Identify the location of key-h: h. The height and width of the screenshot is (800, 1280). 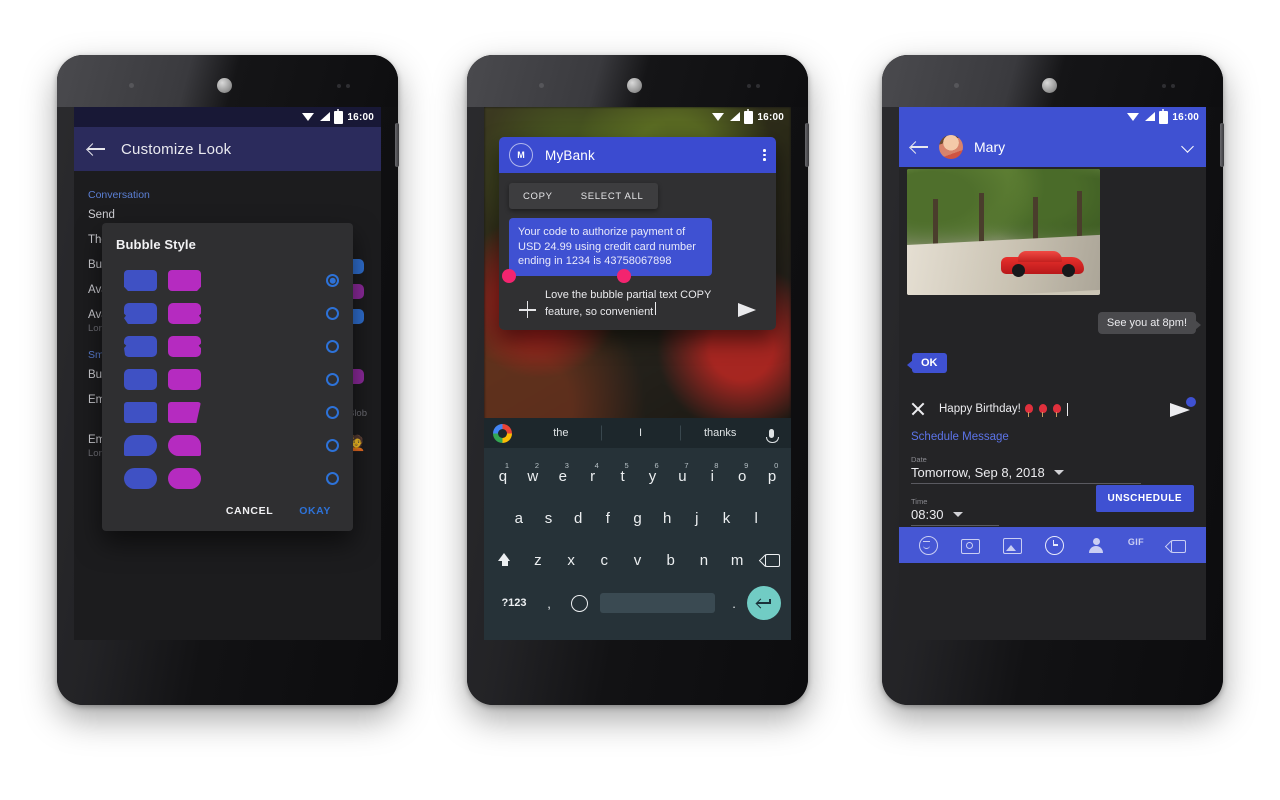
(667, 518).